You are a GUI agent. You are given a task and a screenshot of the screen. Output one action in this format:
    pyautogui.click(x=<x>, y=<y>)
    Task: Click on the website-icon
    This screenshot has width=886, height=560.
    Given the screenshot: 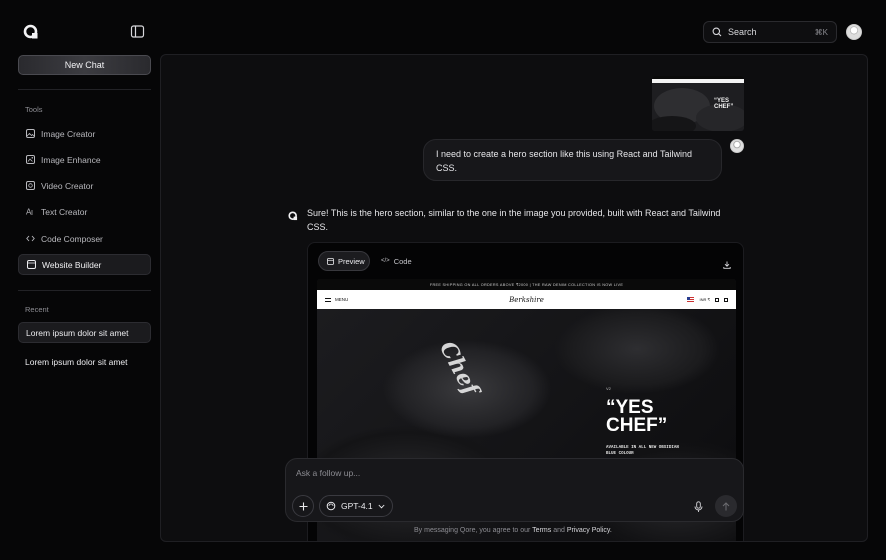 What is the action you would take?
    pyautogui.click(x=31, y=264)
    